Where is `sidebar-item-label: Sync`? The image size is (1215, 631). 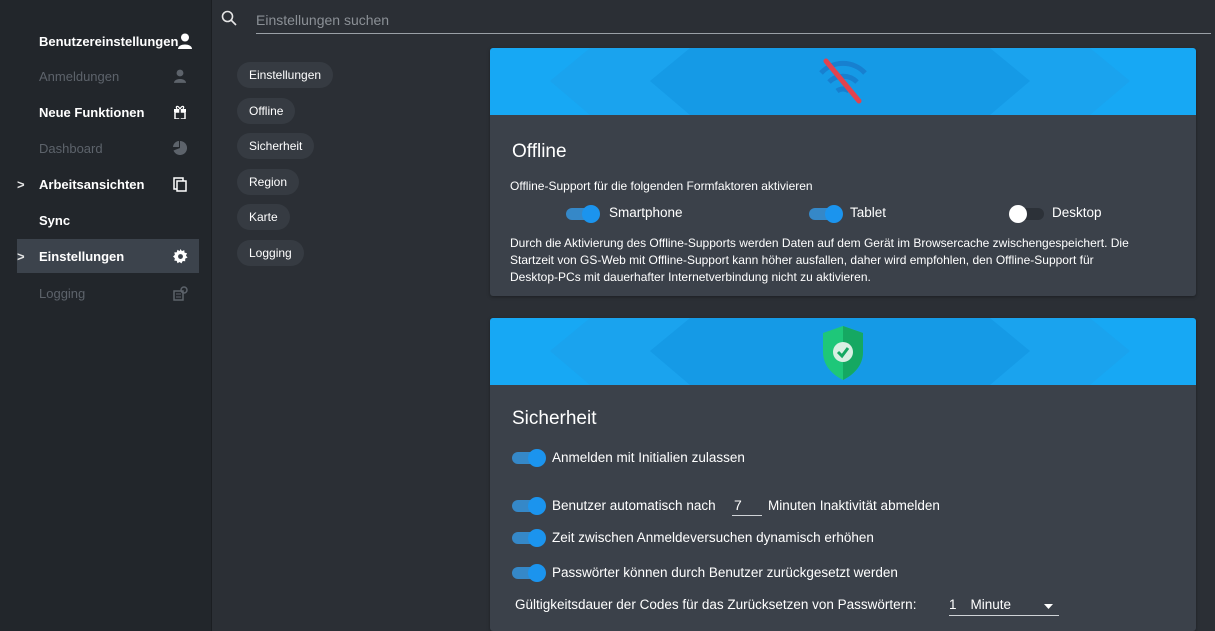
sidebar-item-label: Sync is located at coordinates (55, 220).